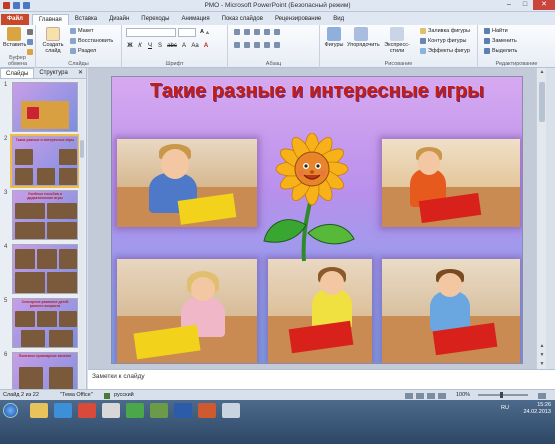  I want to click on slideshow-icon, so click(442, 396).